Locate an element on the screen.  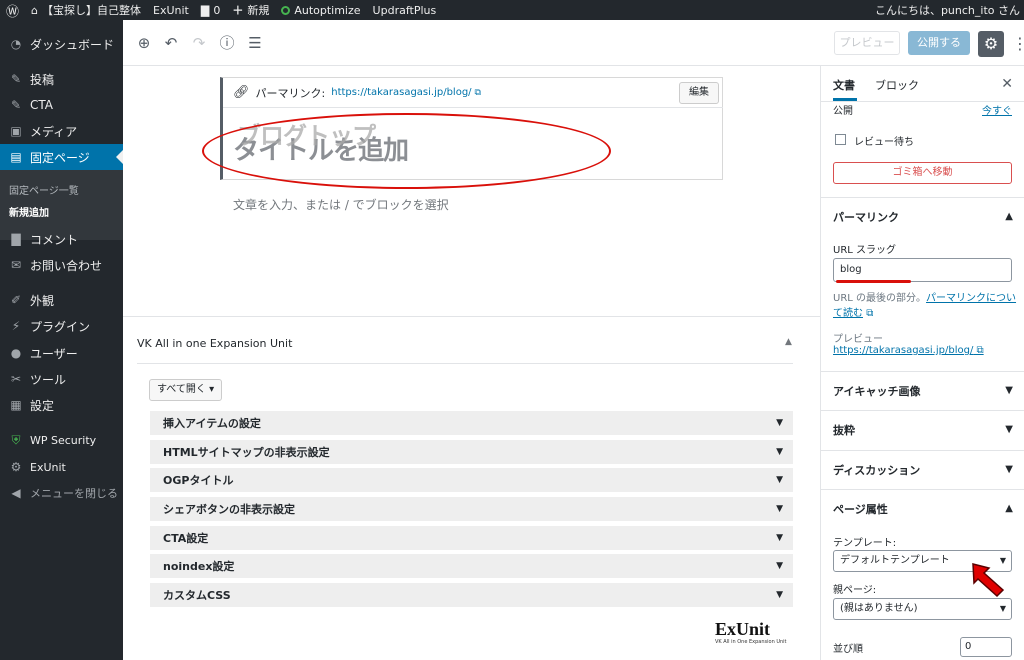
move-to-trash-button: ゴミ箱へ移動 is located at coordinates (922, 173).